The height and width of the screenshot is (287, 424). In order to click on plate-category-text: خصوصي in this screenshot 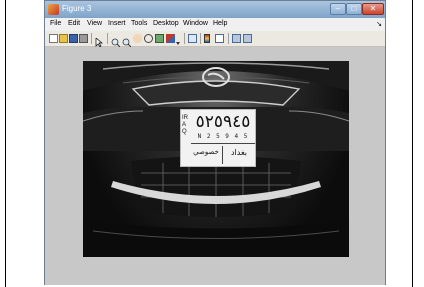, I will do `click(206, 152)`.